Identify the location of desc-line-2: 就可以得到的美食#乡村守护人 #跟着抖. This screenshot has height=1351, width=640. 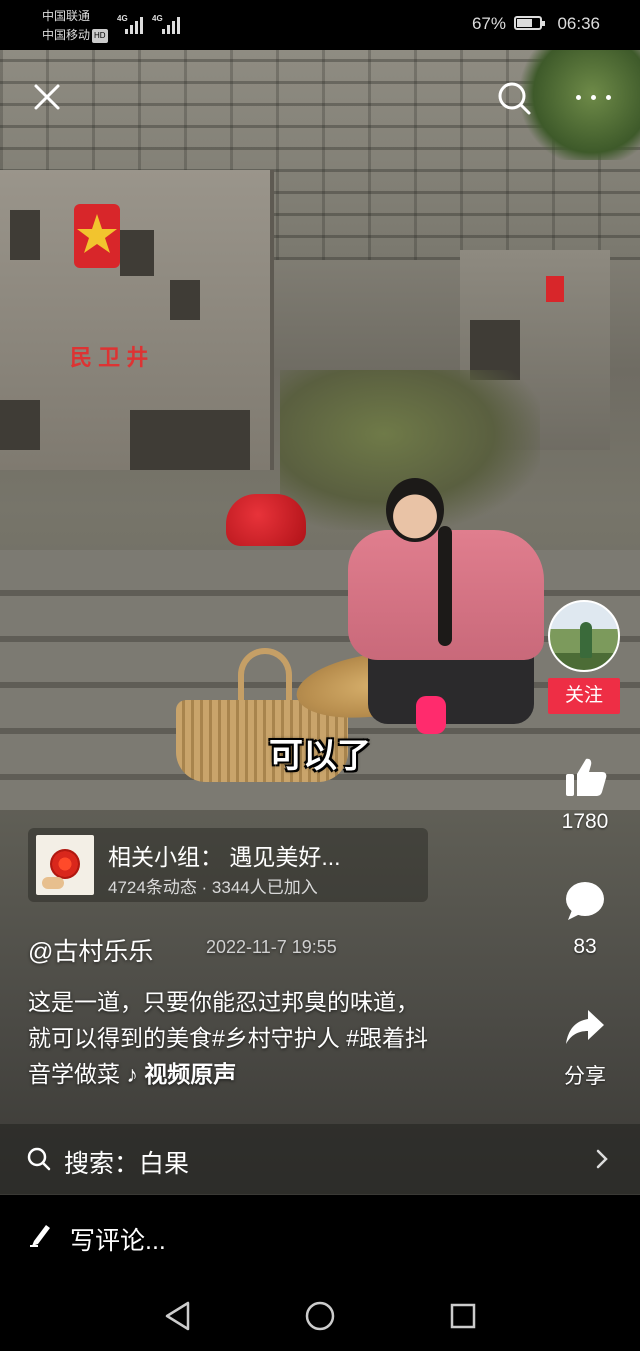
(288, 1038).